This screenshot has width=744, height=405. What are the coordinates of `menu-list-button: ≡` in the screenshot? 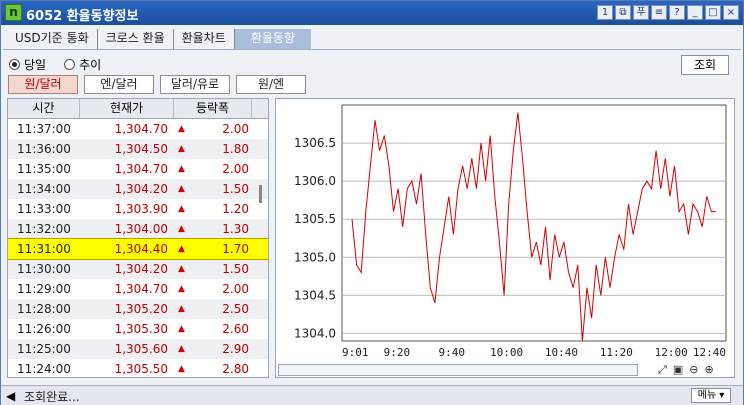 It's located at (659, 12).